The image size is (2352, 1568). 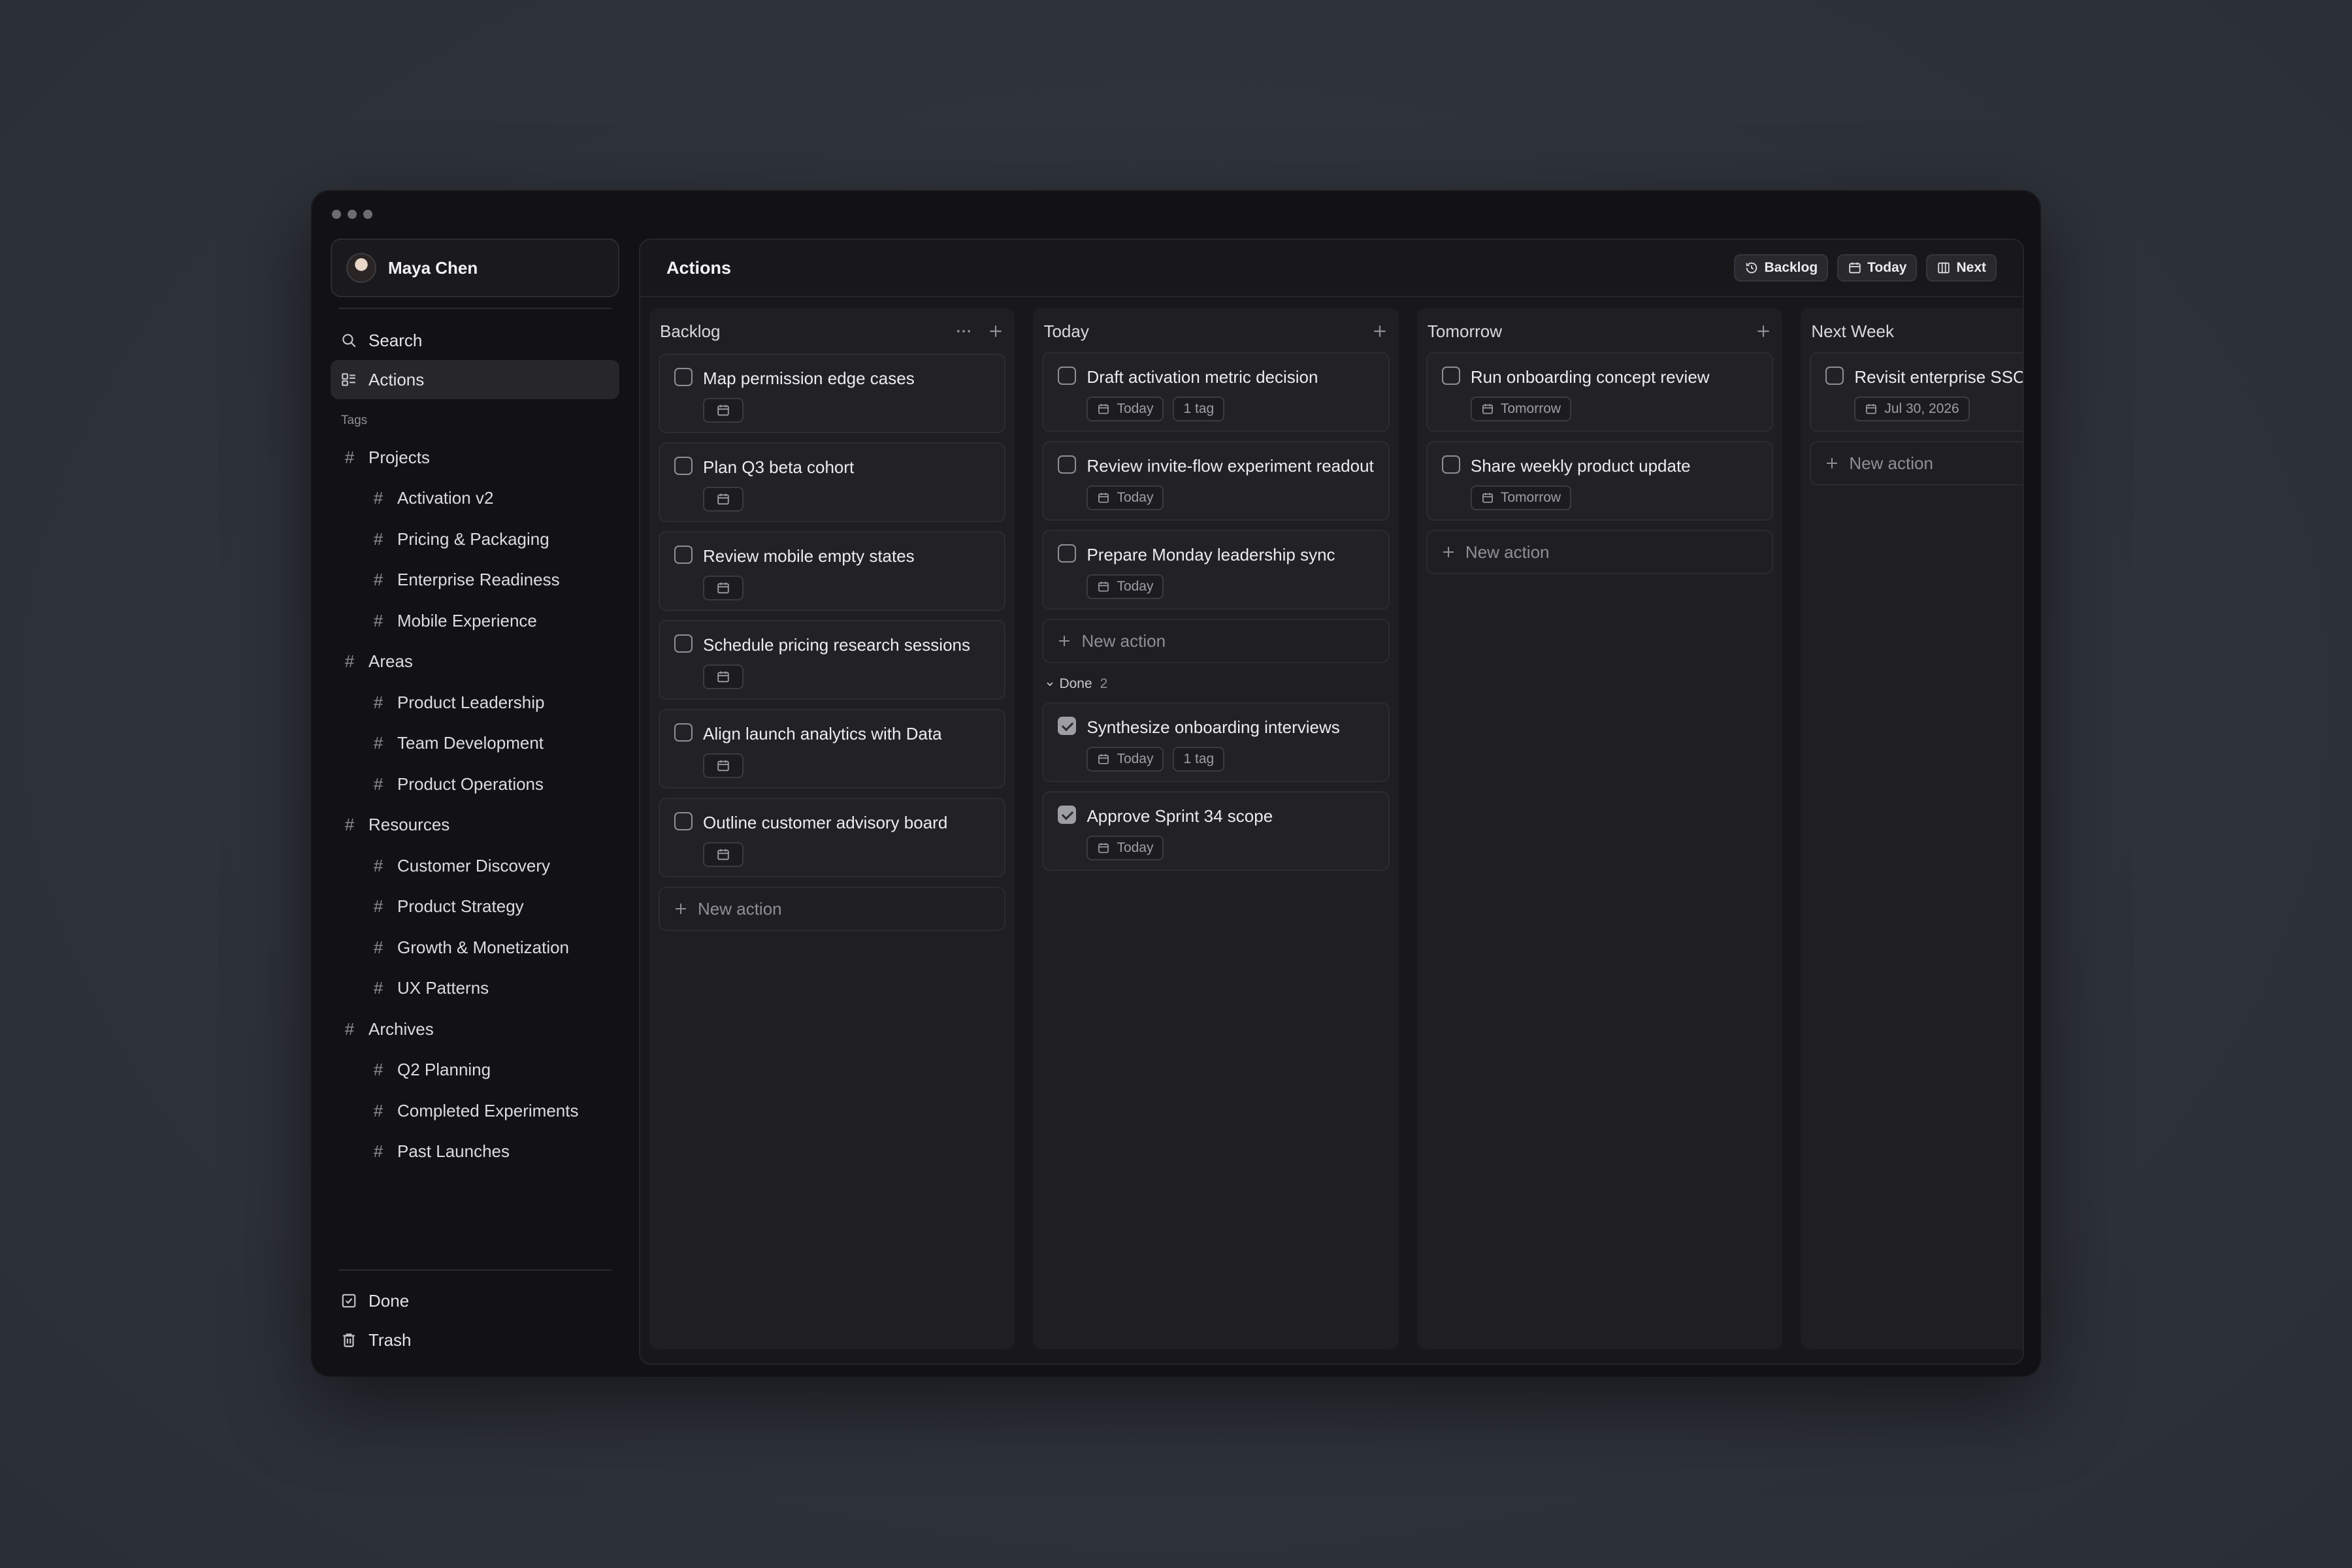 I want to click on search-icon, so click(x=349, y=340).